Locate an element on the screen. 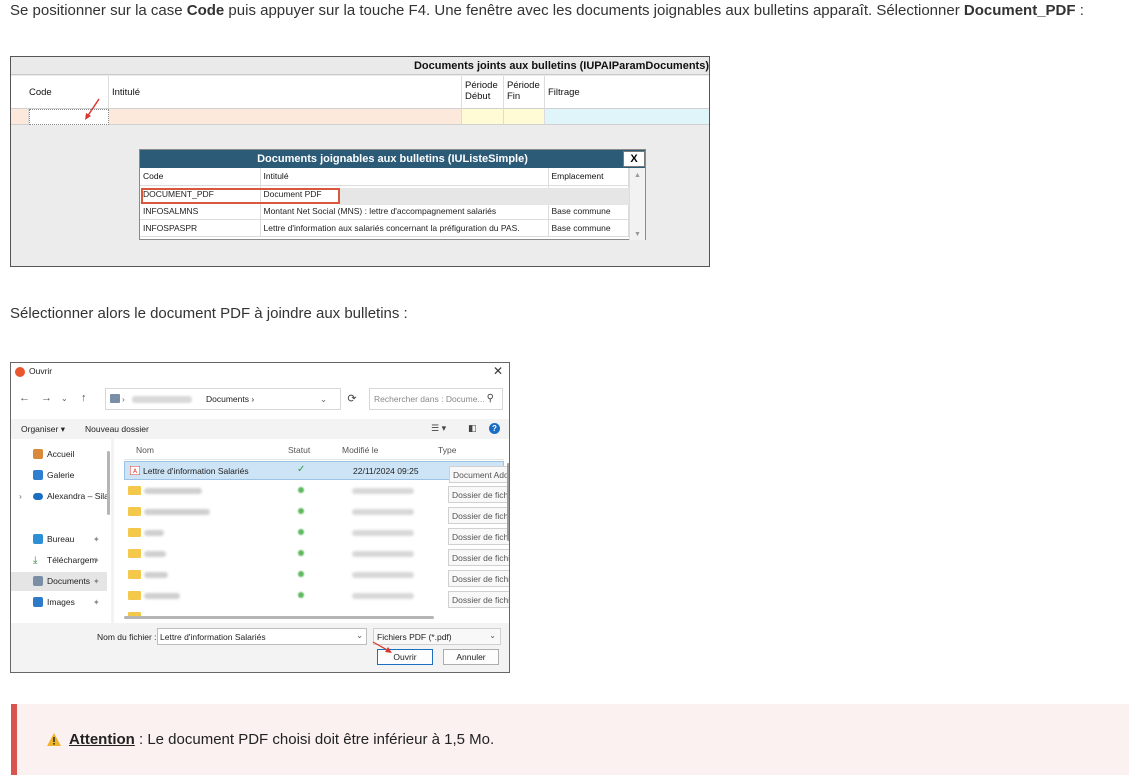 Image resolution: width=1129 pixels, height=780 pixels. pdf-file-icon: A is located at coordinates (135, 470).